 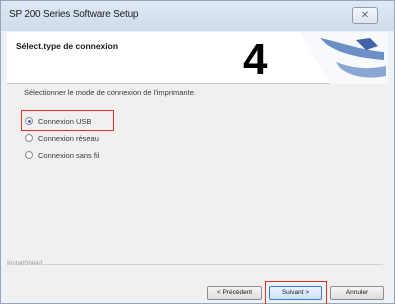 What do you see at coordinates (74, 14) in the screenshot?
I see `window-title: SP 200 Series Software Setup` at bounding box center [74, 14].